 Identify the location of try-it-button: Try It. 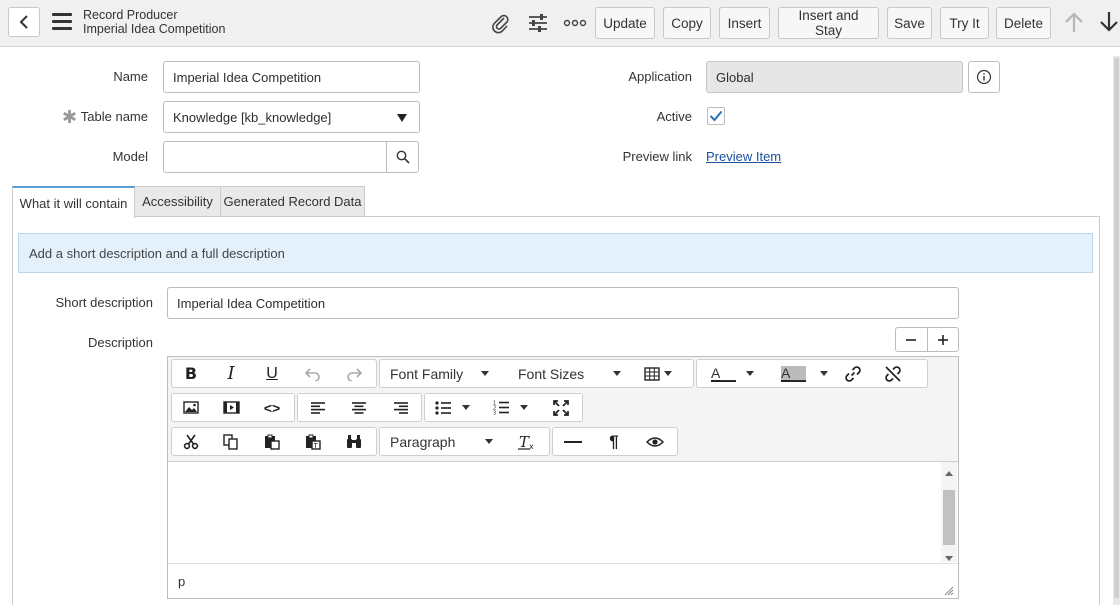
(964, 23).